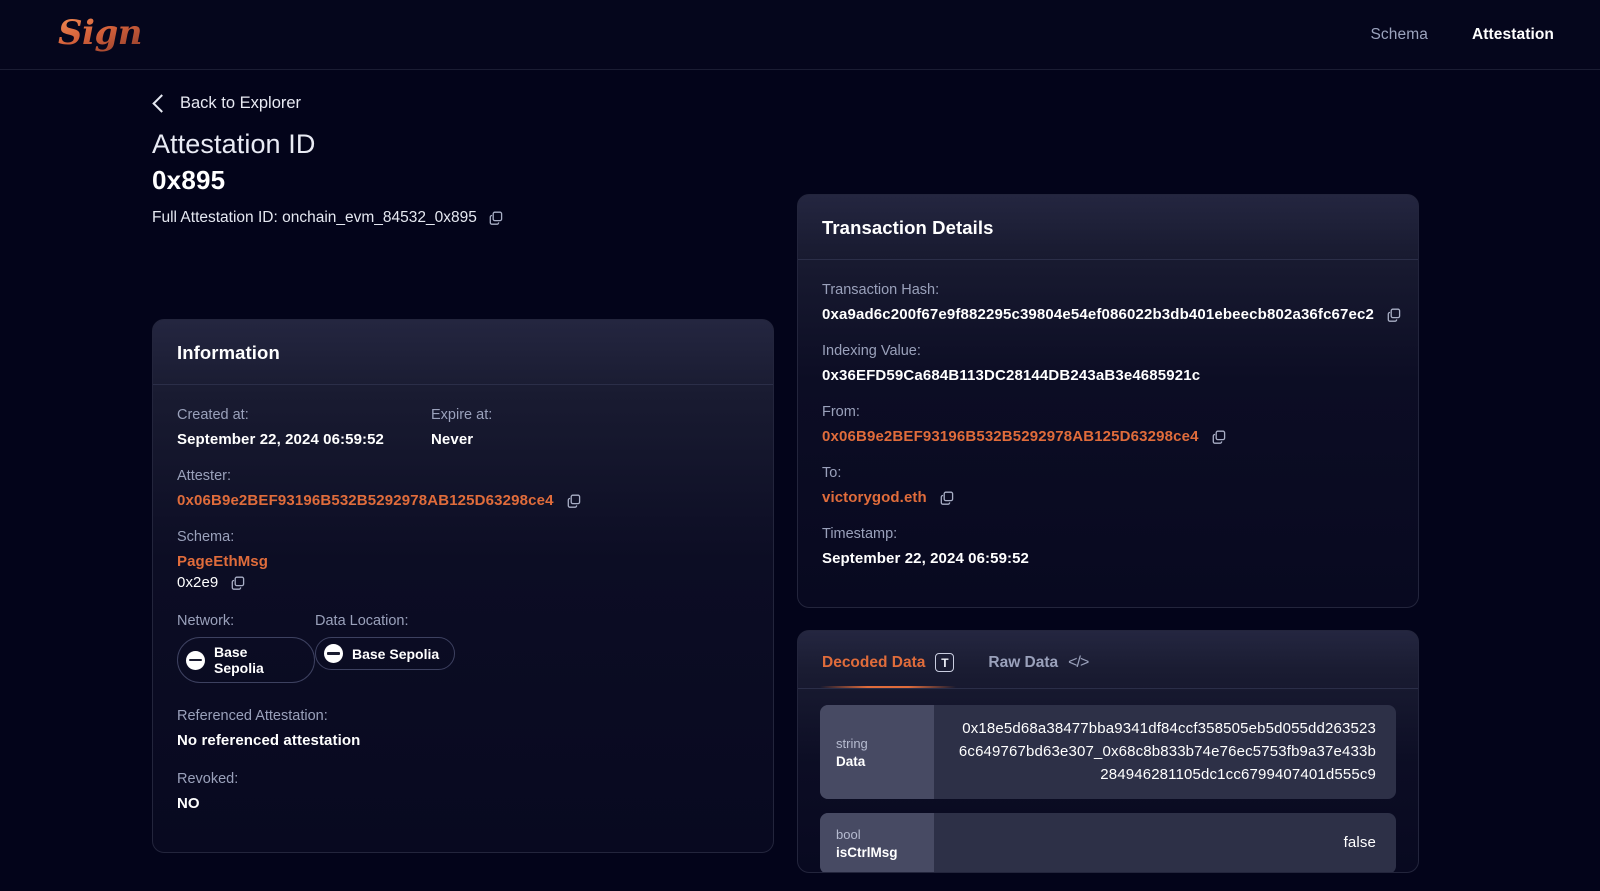 This screenshot has width=1600, height=891. What do you see at coordinates (877, 842) in the screenshot?
I see `decoded-data-key-cell: bool isCtrlMsg` at bounding box center [877, 842].